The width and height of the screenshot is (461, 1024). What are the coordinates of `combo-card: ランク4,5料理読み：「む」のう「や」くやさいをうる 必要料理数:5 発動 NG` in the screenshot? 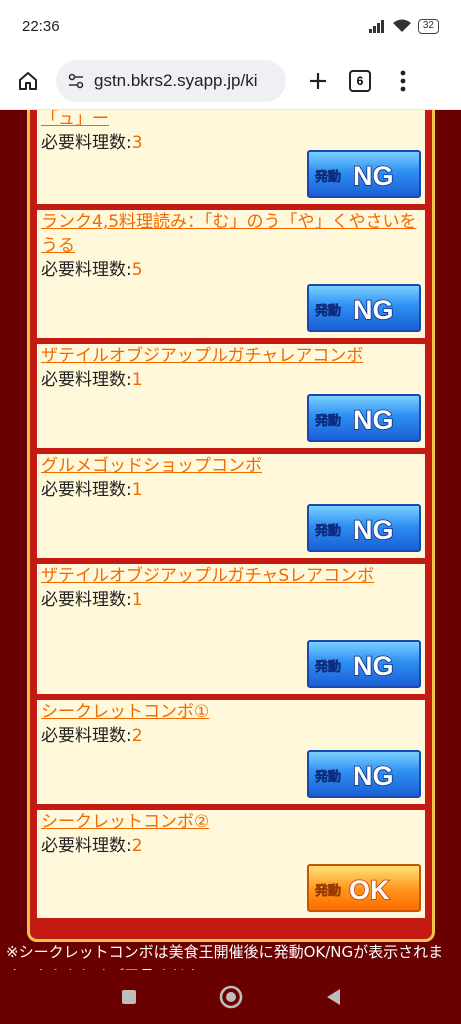 It's located at (231, 274).